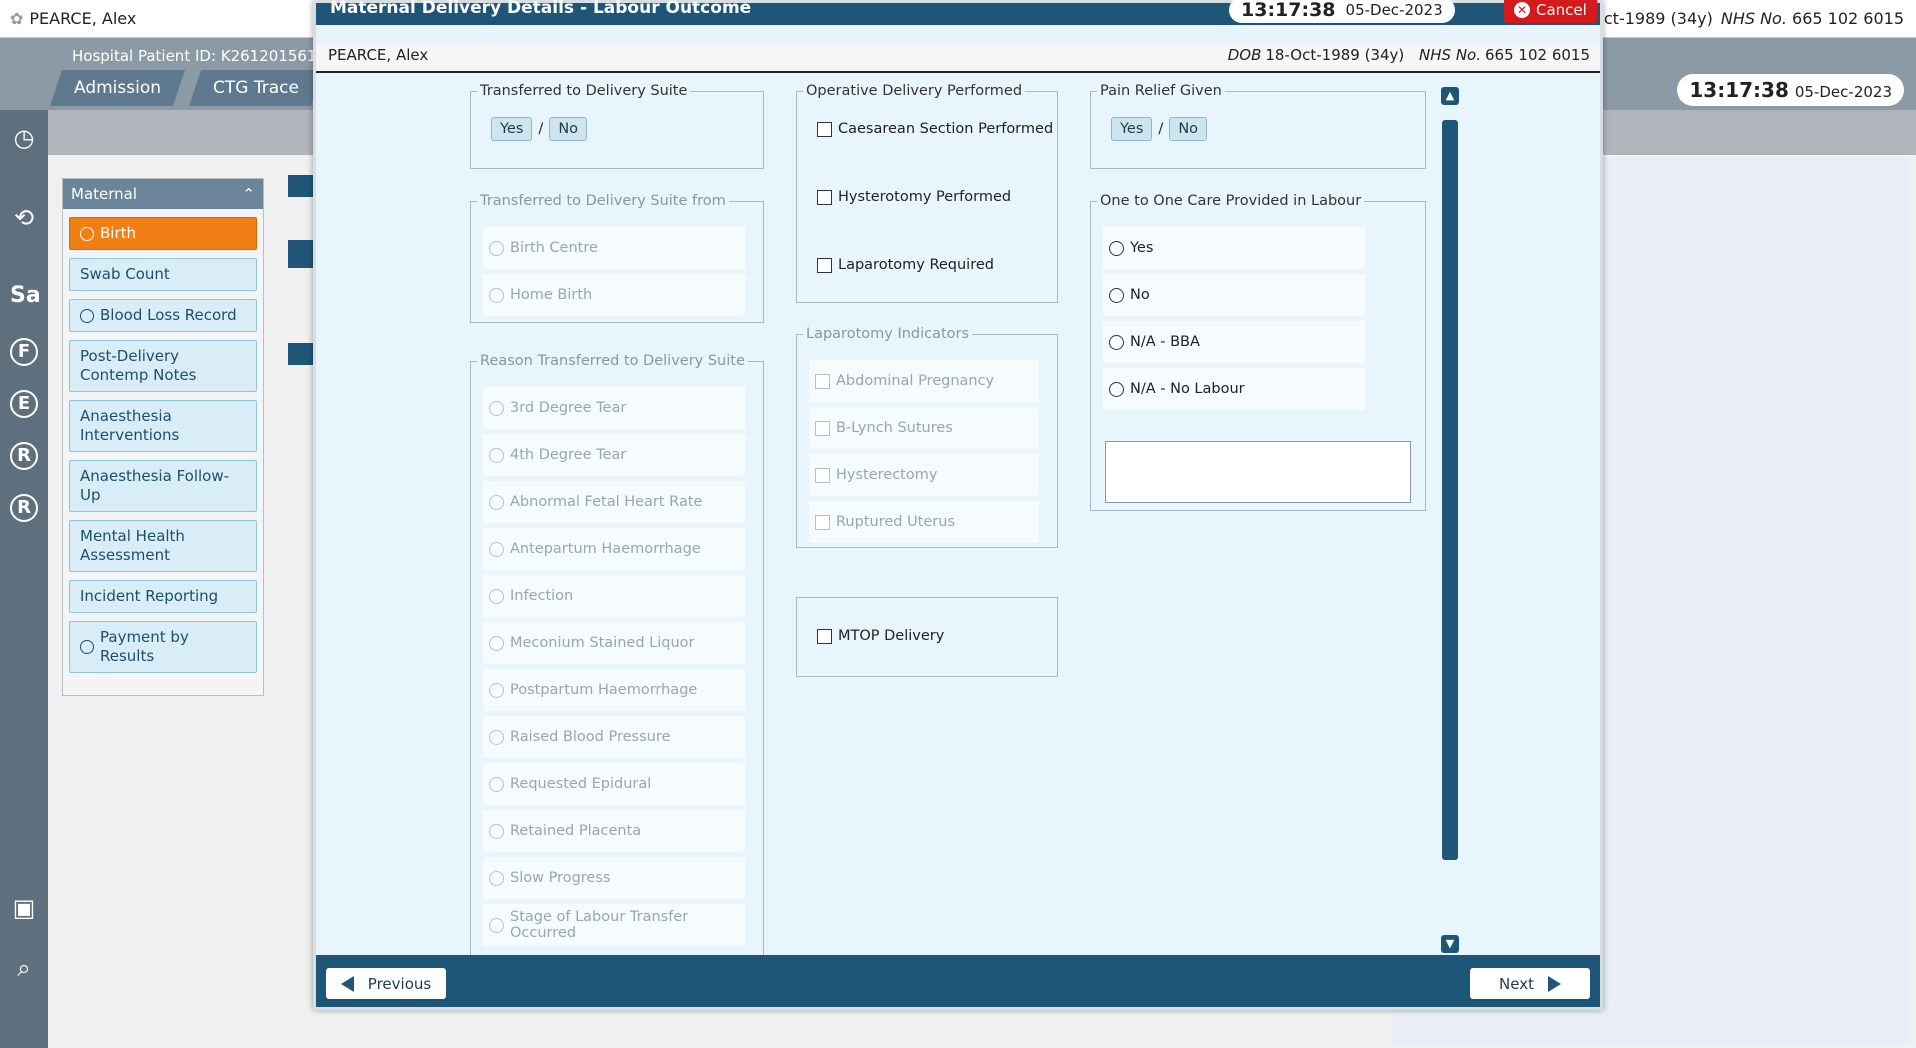 The image size is (1916, 1048). What do you see at coordinates (1450, 490) in the screenshot?
I see `scroll-thumb` at bounding box center [1450, 490].